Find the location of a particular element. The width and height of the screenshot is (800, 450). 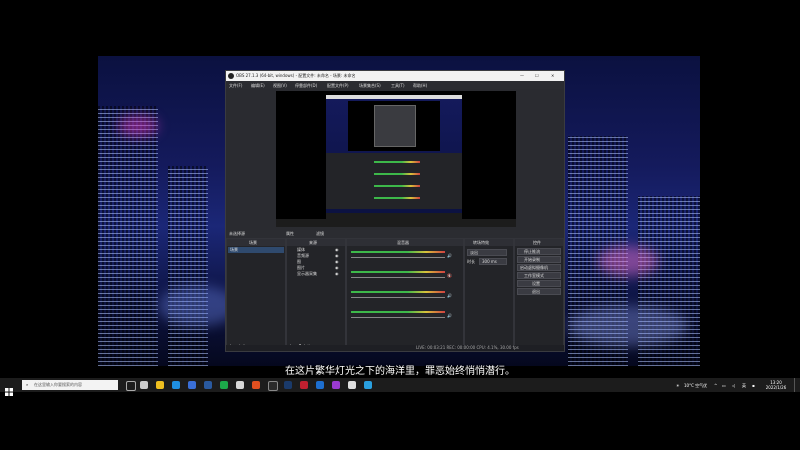

weather-icon: ☀ is located at coordinates (678, 385).